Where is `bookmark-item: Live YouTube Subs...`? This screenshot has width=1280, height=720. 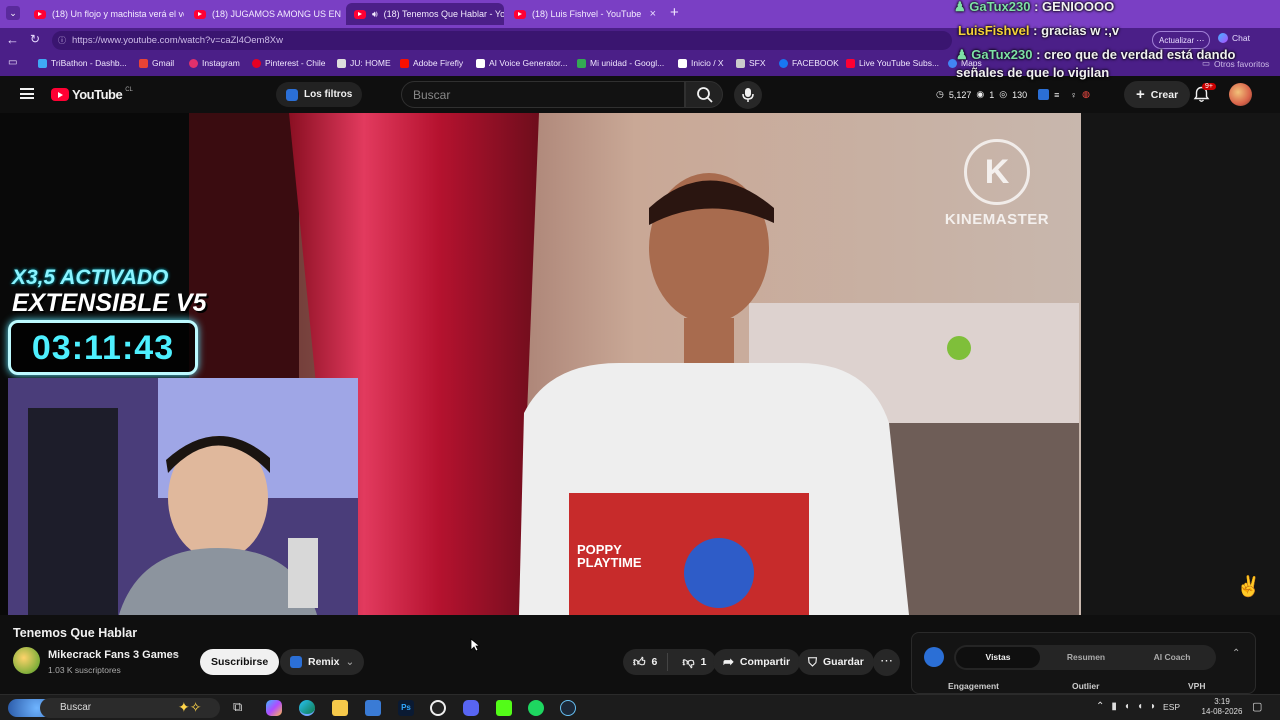
bookmark-item: Live YouTube Subs... is located at coordinates (892, 63).